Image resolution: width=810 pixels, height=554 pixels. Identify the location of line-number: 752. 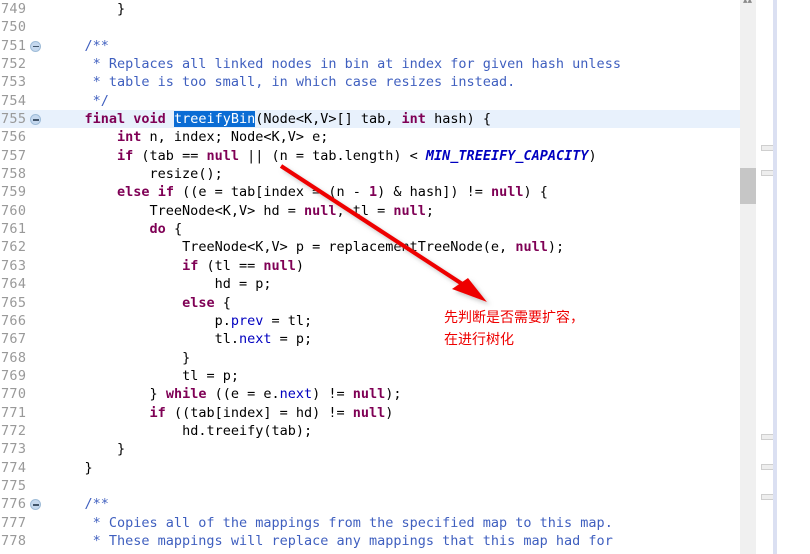
(14, 64).